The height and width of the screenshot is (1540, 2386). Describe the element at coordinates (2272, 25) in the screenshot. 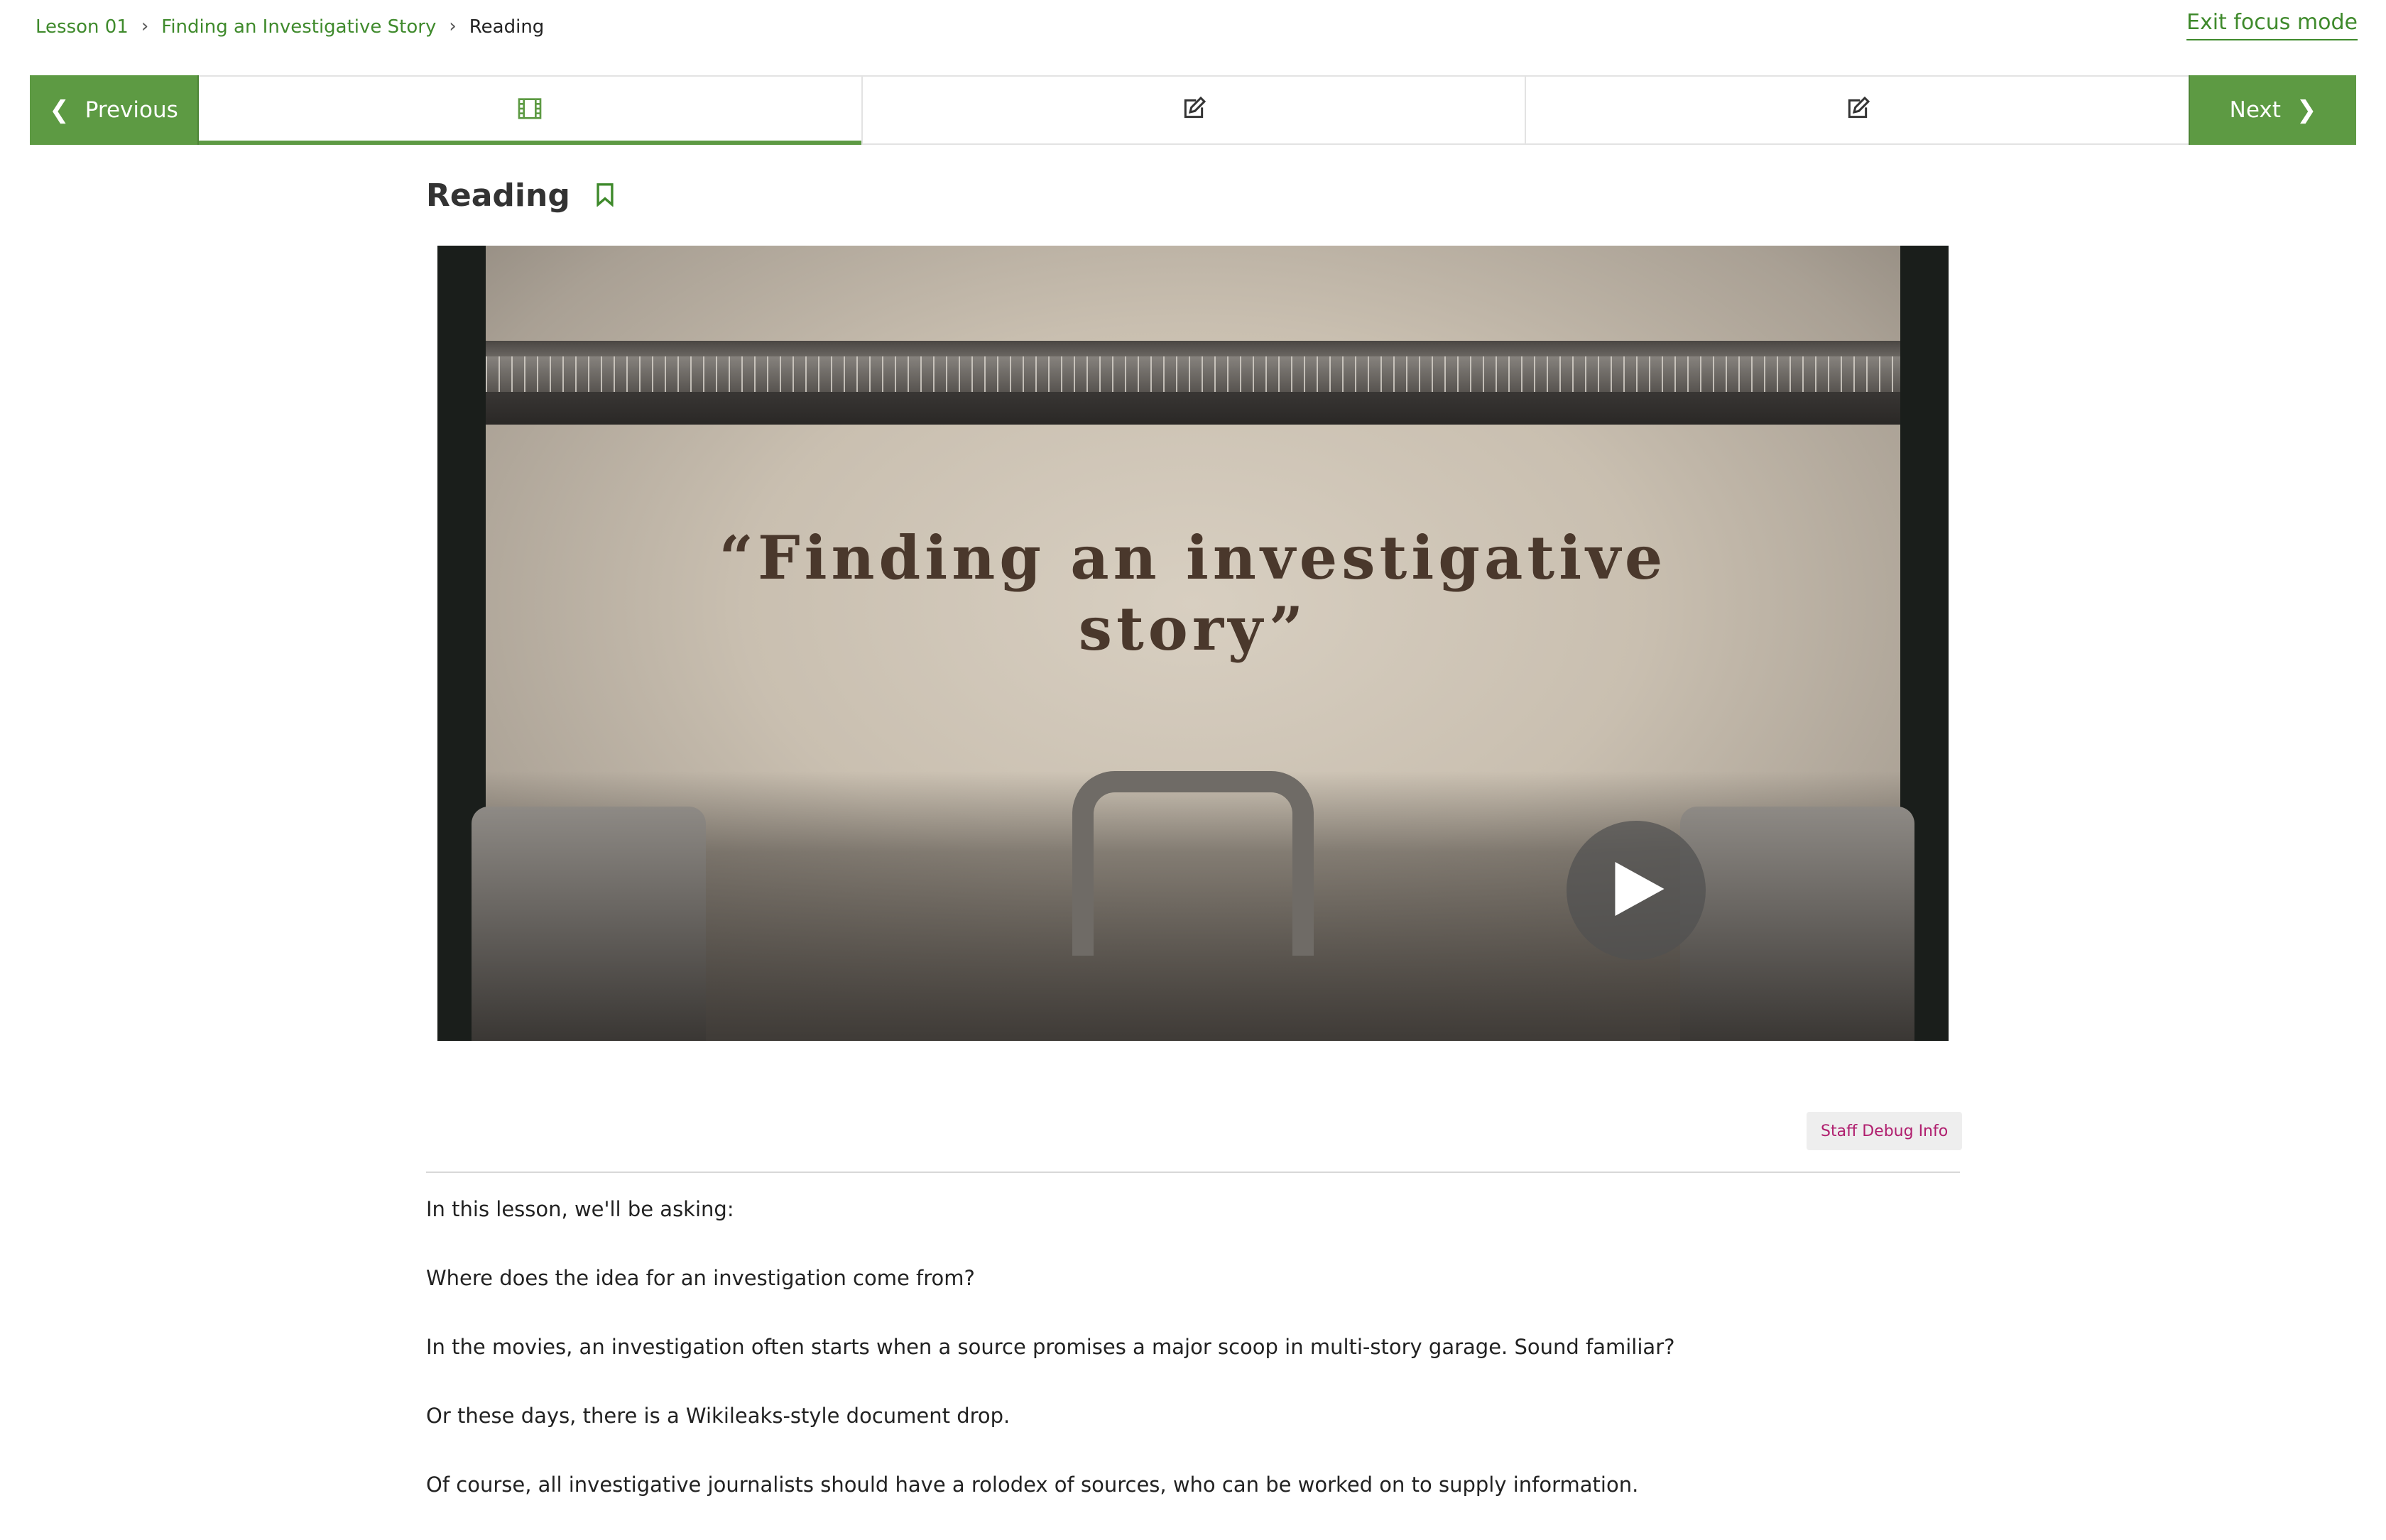

I see `exit-focus-mode-button: Exit focus mode` at that location.